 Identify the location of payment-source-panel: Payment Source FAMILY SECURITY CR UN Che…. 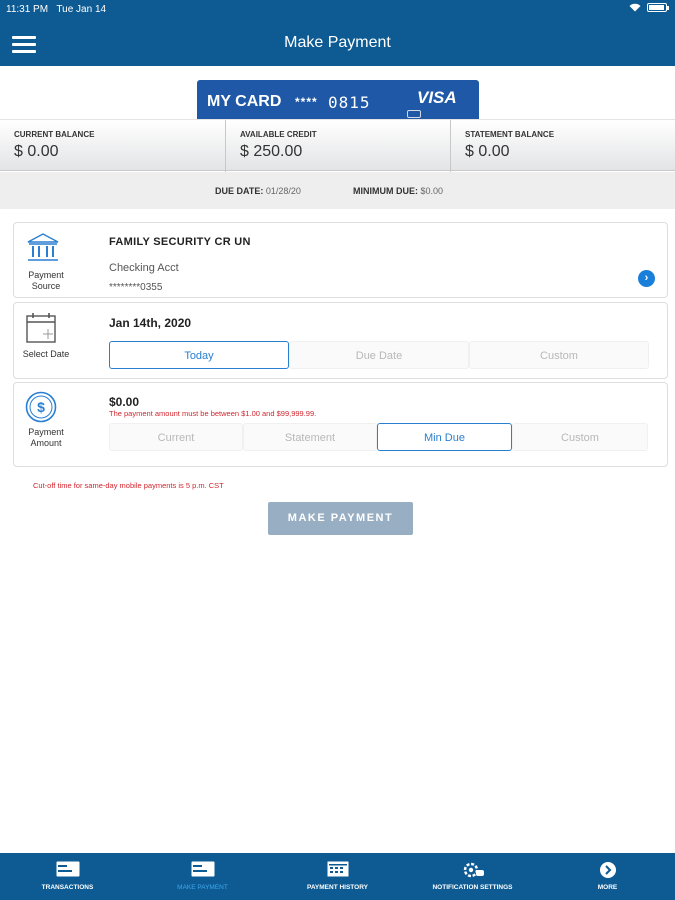
(340, 260).